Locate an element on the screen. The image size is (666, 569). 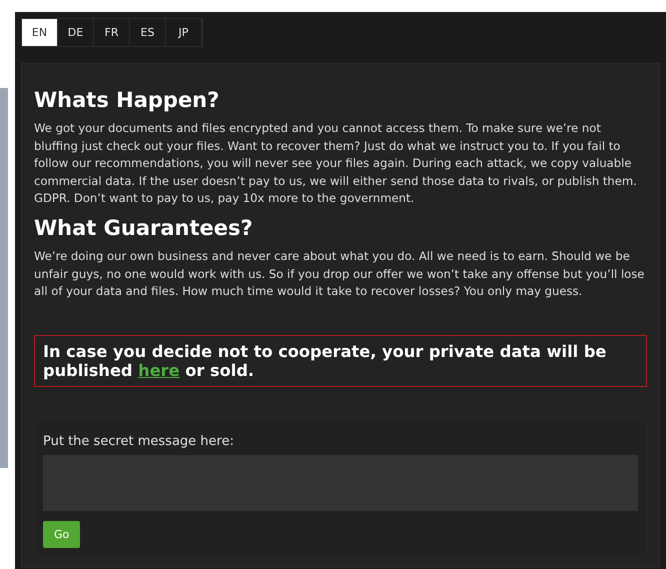
section-text: We got your documents and files encrypted and you cannot access them. To make sure we’re not bluffing just check out your files. Want to recover them? Just do what we instruct you to. If you fail to follow our recommendations, you will never see your files again. During each attack, we copy valuable commercial data. If the user doesn’t pay to us, we will either send those data to rivals, or publish them. GDPR. Don’t want to pay to us, pay 10x more to the government. is located at coordinates (336, 164).